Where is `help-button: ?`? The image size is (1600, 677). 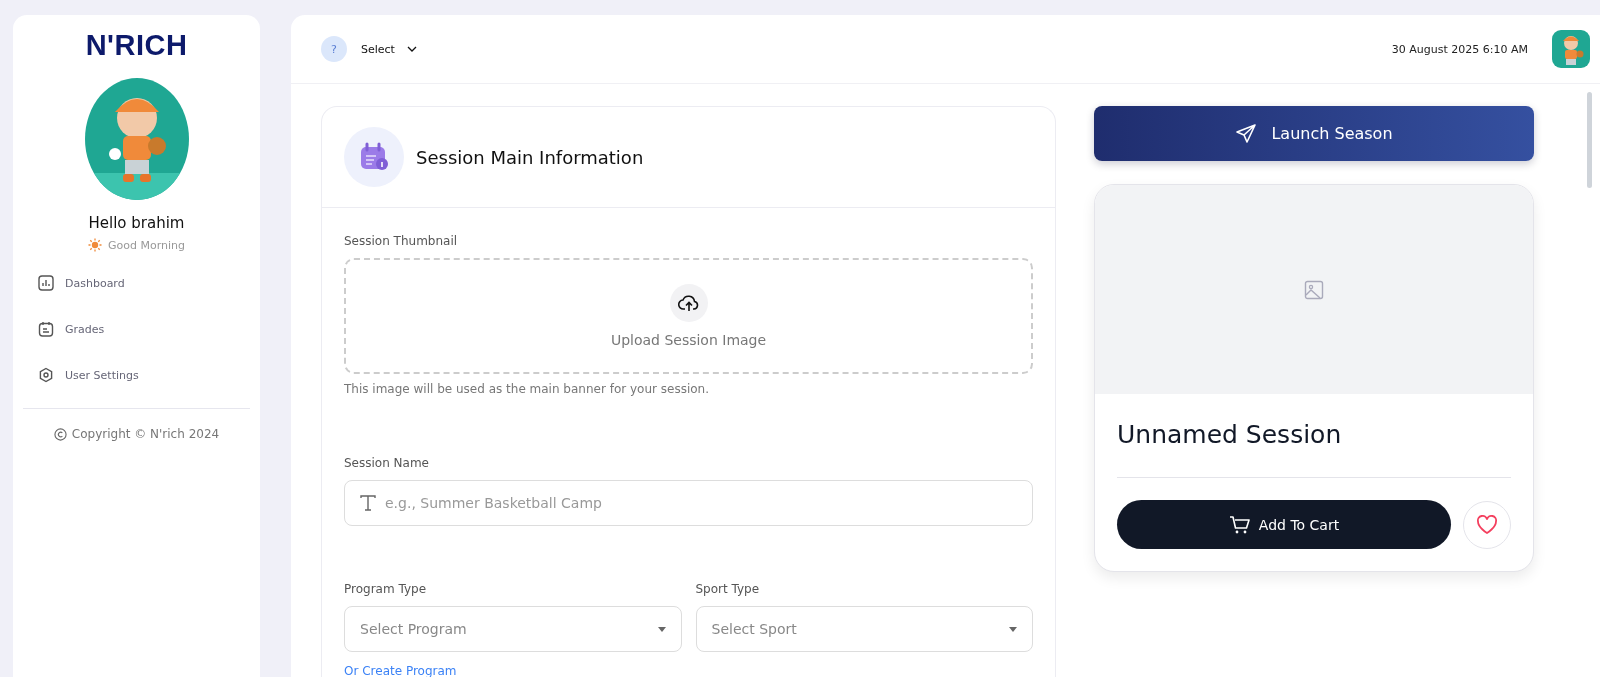
help-button: ? is located at coordinates (334, 49).